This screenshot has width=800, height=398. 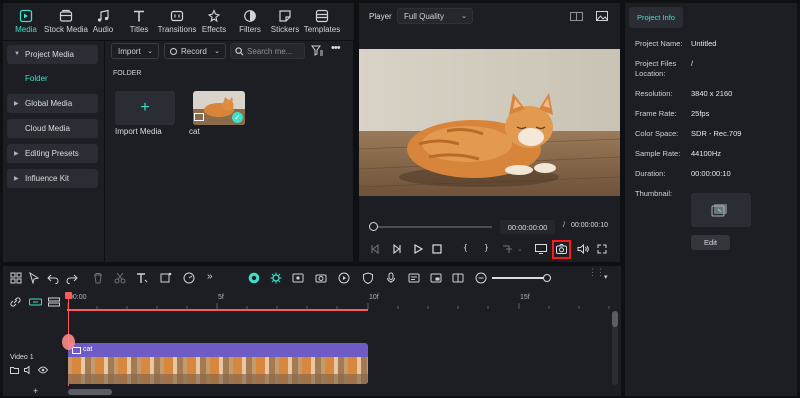 I want to click on redo-icon, so click(x=72, y=278).